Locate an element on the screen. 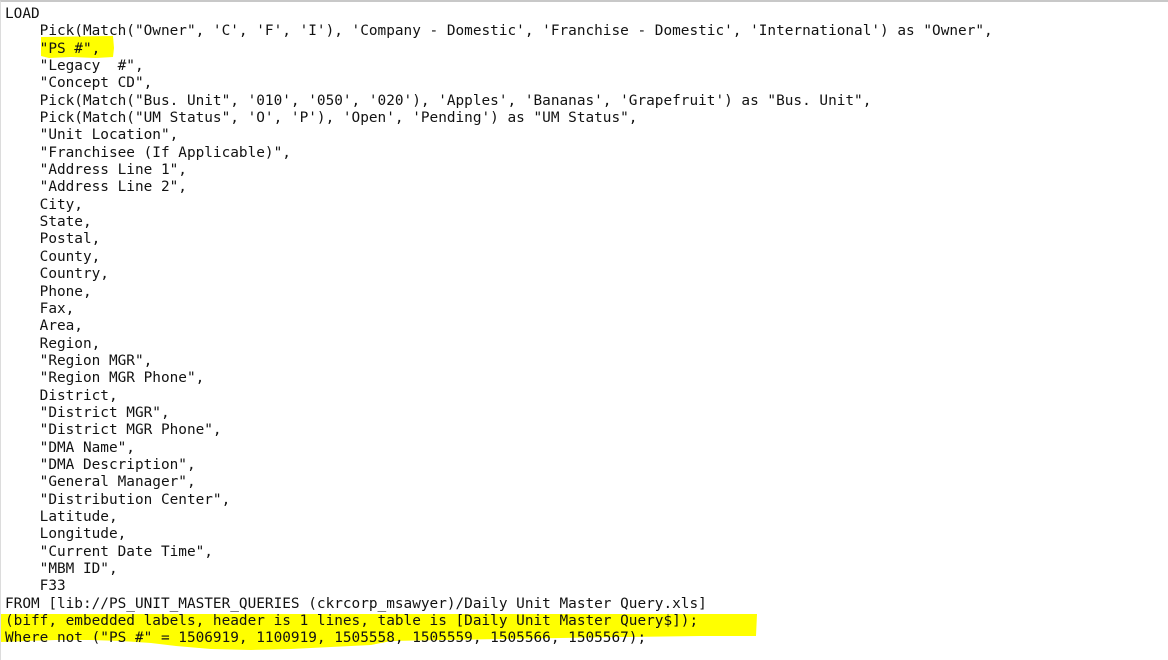 The height and width of the screenshot is (660, 1168). script-line: "General Manager", is located at coordinates (100, 482).